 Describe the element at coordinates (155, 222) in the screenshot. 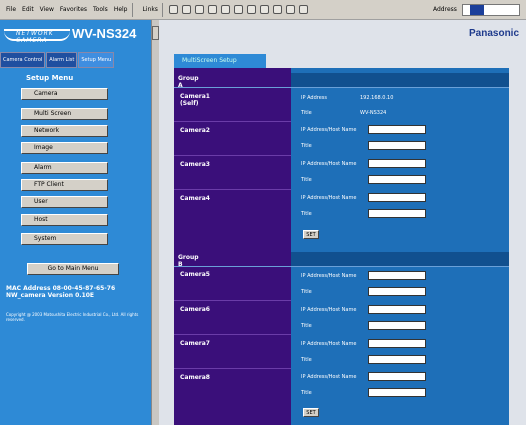

I see `frame-scrollbar` at that location.